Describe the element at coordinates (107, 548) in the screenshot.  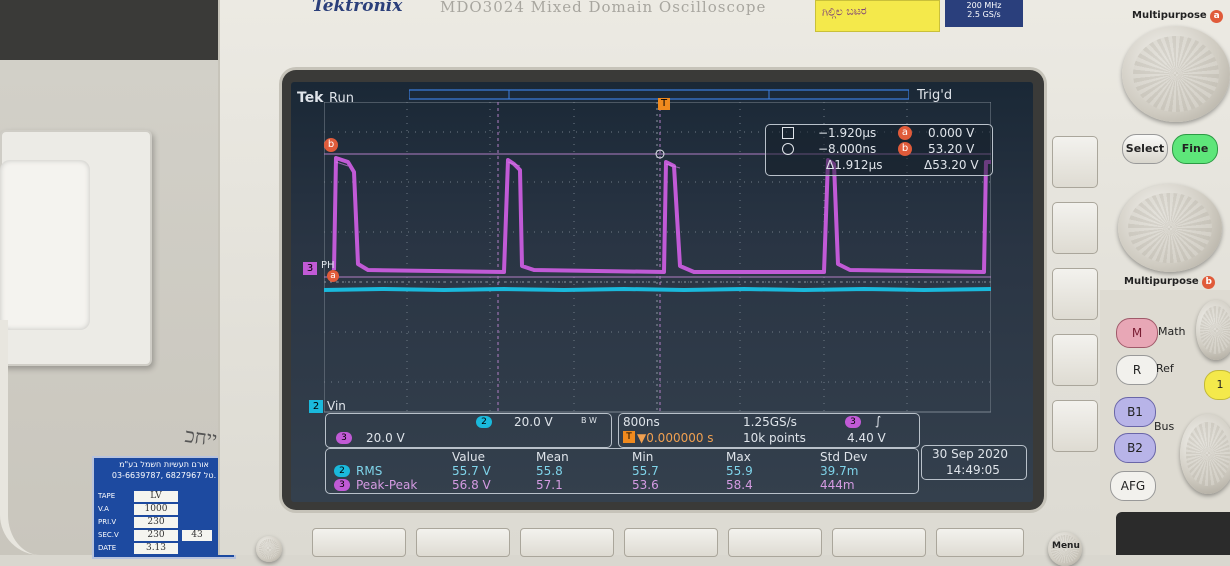
I see `label-row-name: DATE` at that location.